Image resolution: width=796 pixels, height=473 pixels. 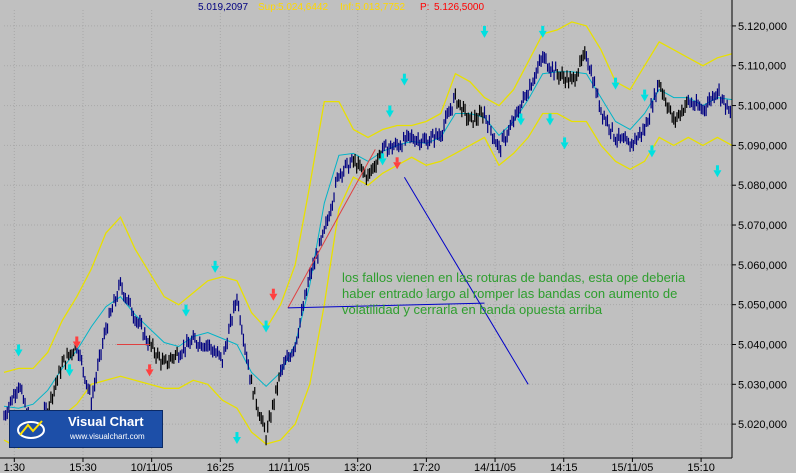 What do you see at coordinates (347, 7) in the screenshot?
I see `inf-label: Inf:` at bounding box center [347, 7].